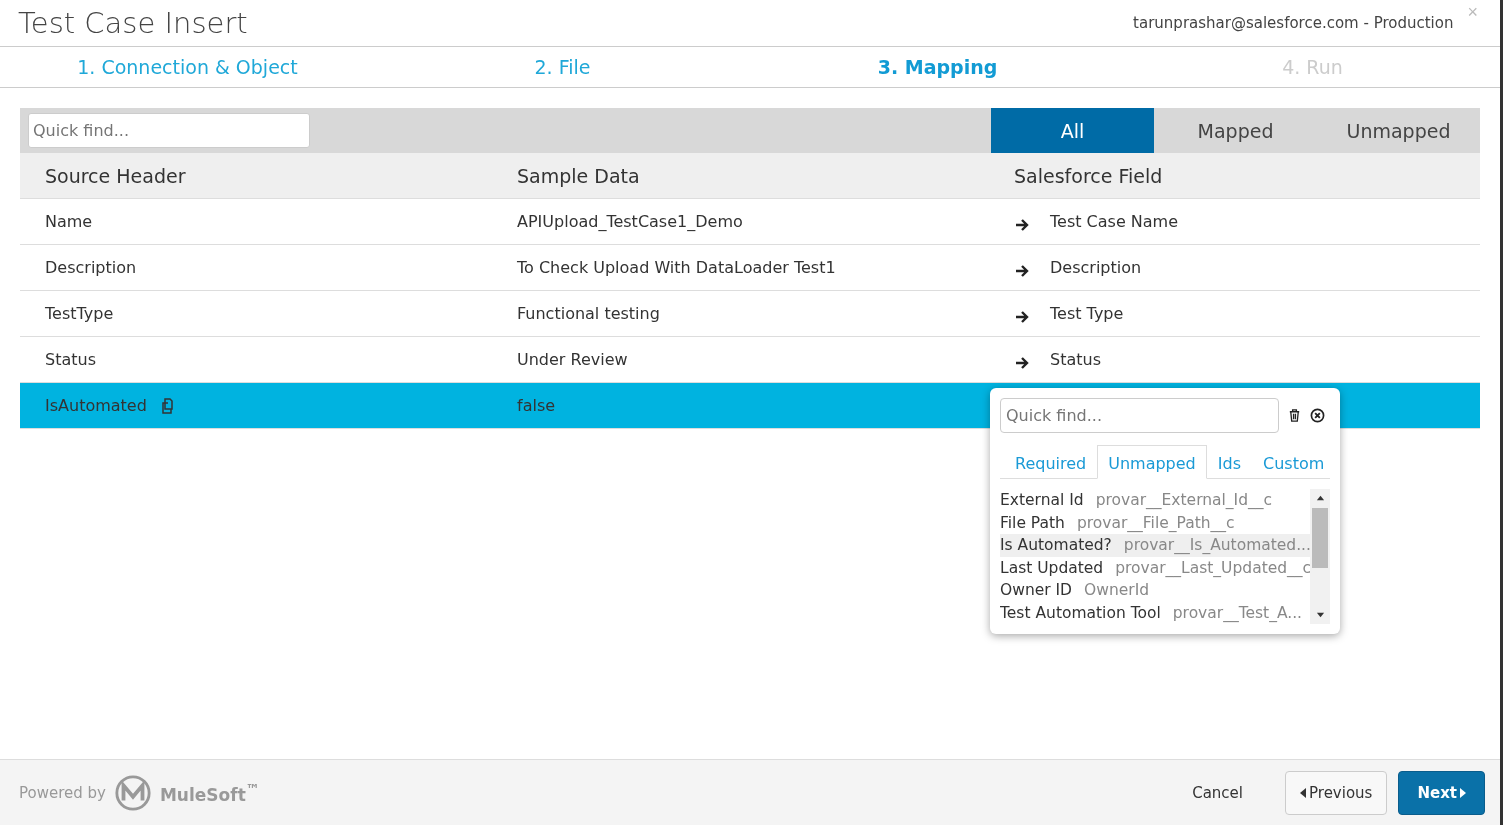 This screenshot has width=1503, height=825. I want to click on table-row: Description To Check Upload With DataLoader Test1 Description, so click(750, 268).